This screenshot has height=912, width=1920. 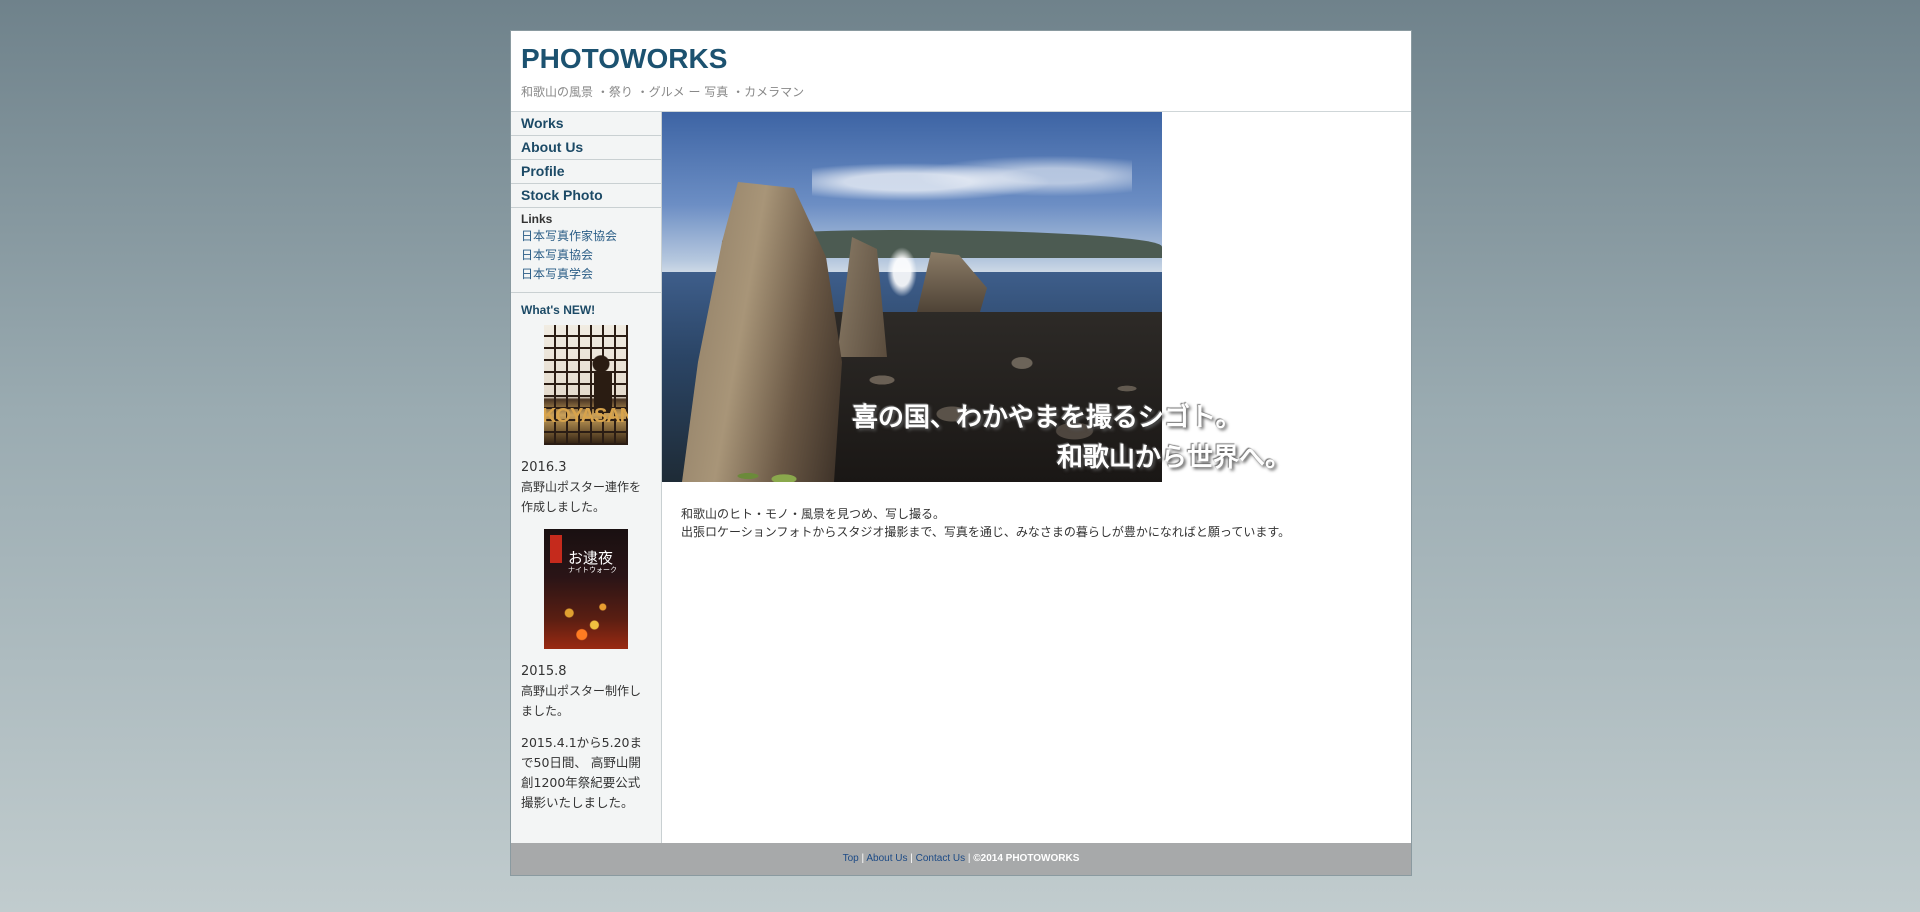 I want to click on intro-line1: 和歌山のヒト・モノ・風景を見つめ、写し撮る。, so click(x=813, y=514).